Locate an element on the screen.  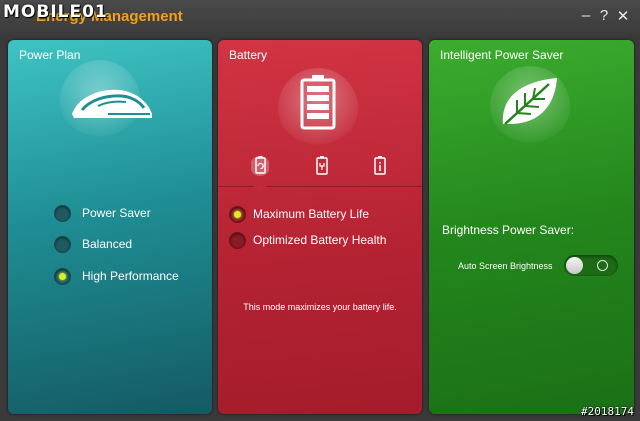
optimized-battery-health-radio is located at coordinates (237, 240).